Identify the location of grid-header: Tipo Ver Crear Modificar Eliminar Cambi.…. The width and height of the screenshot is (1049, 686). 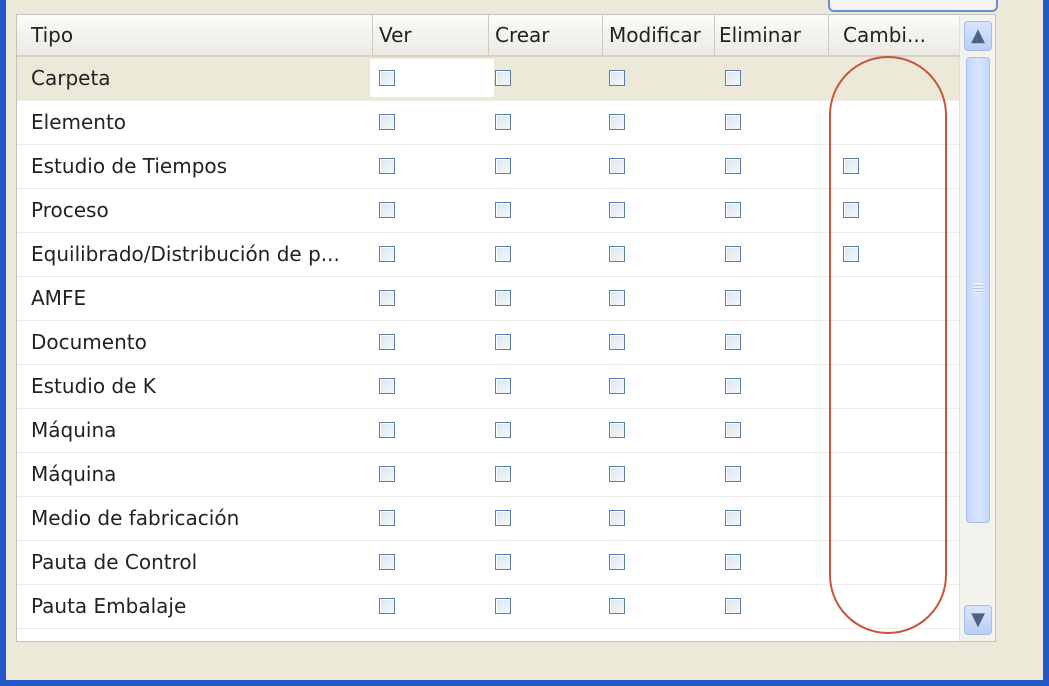
(488, 36).